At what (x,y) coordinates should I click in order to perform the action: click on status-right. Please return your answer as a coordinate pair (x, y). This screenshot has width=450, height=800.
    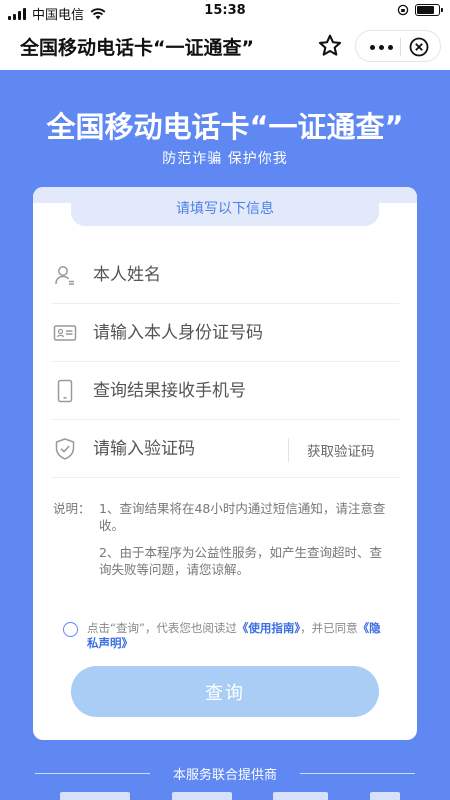
    Looking at the image, I should click on (420, 10).